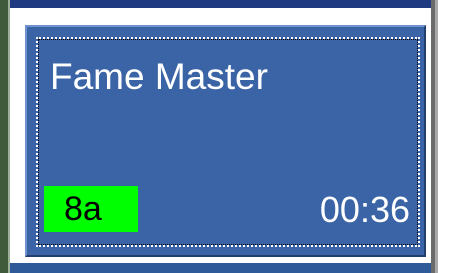 The height and width of the screenshot is (273, 449). Describe the element at coordinates (159, 76) in the screenshot. I see `tile-title: Fame Master` at that location.